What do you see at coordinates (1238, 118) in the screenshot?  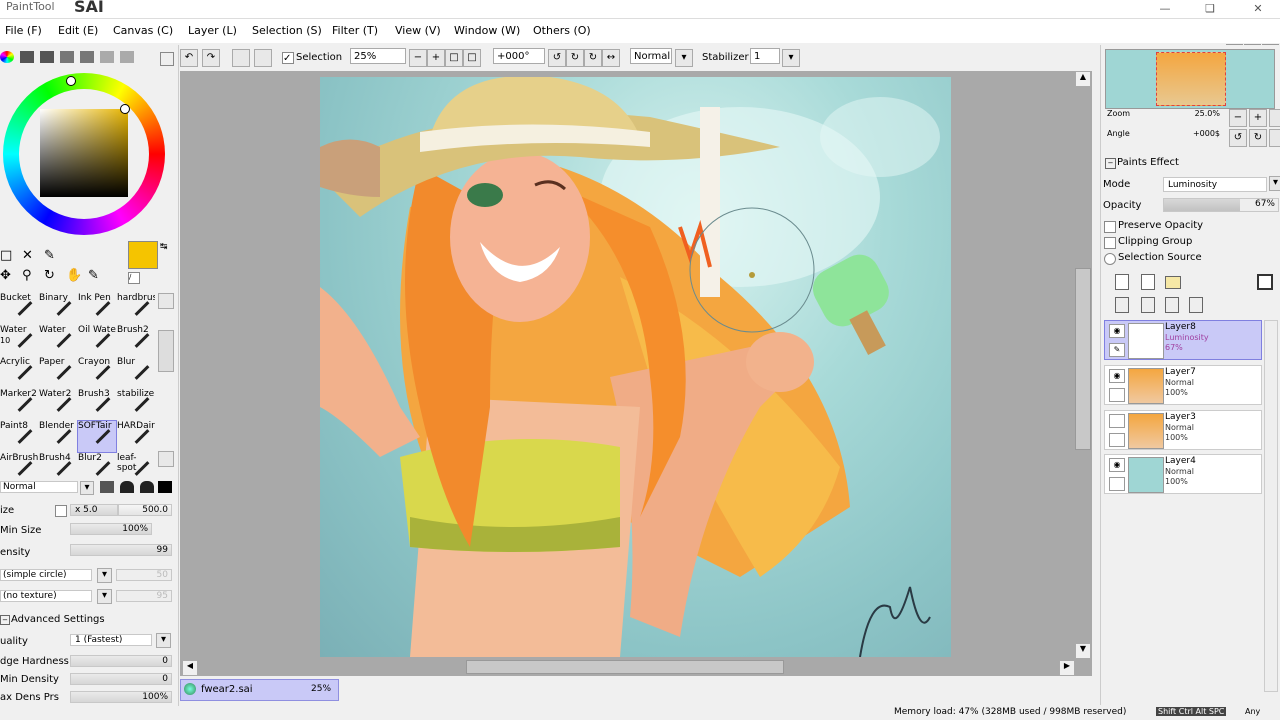 I see `nav-zoom-out-icon: −` at bounding box center [1238, 118].